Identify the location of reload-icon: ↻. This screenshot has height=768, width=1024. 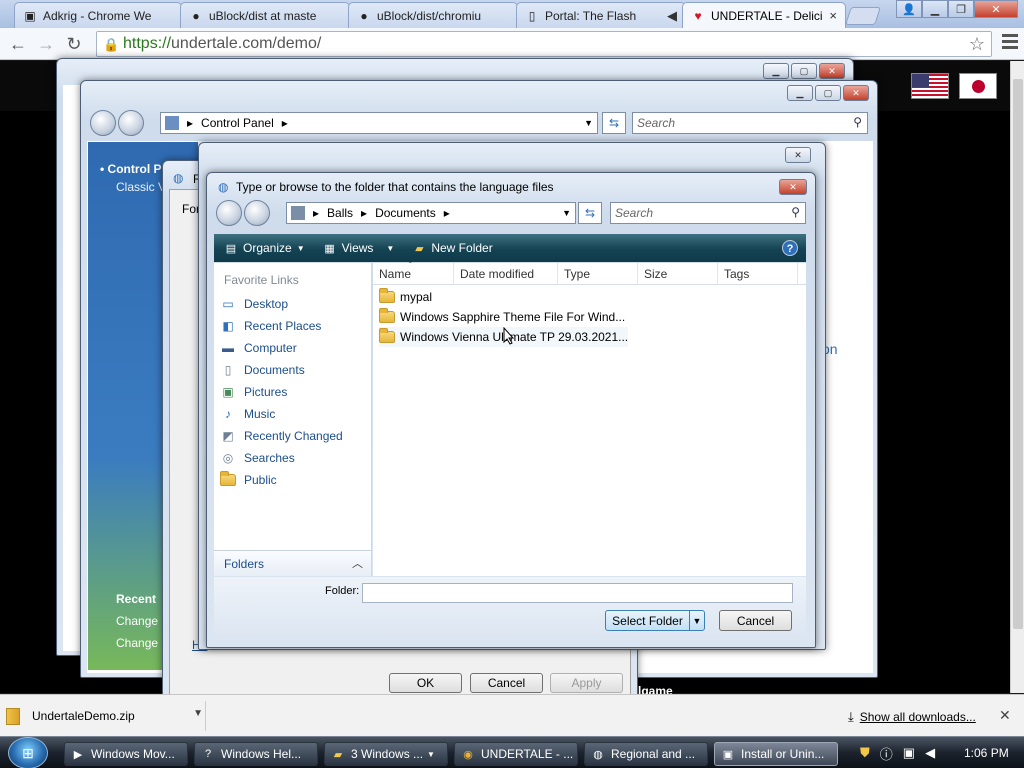
(74, 44).